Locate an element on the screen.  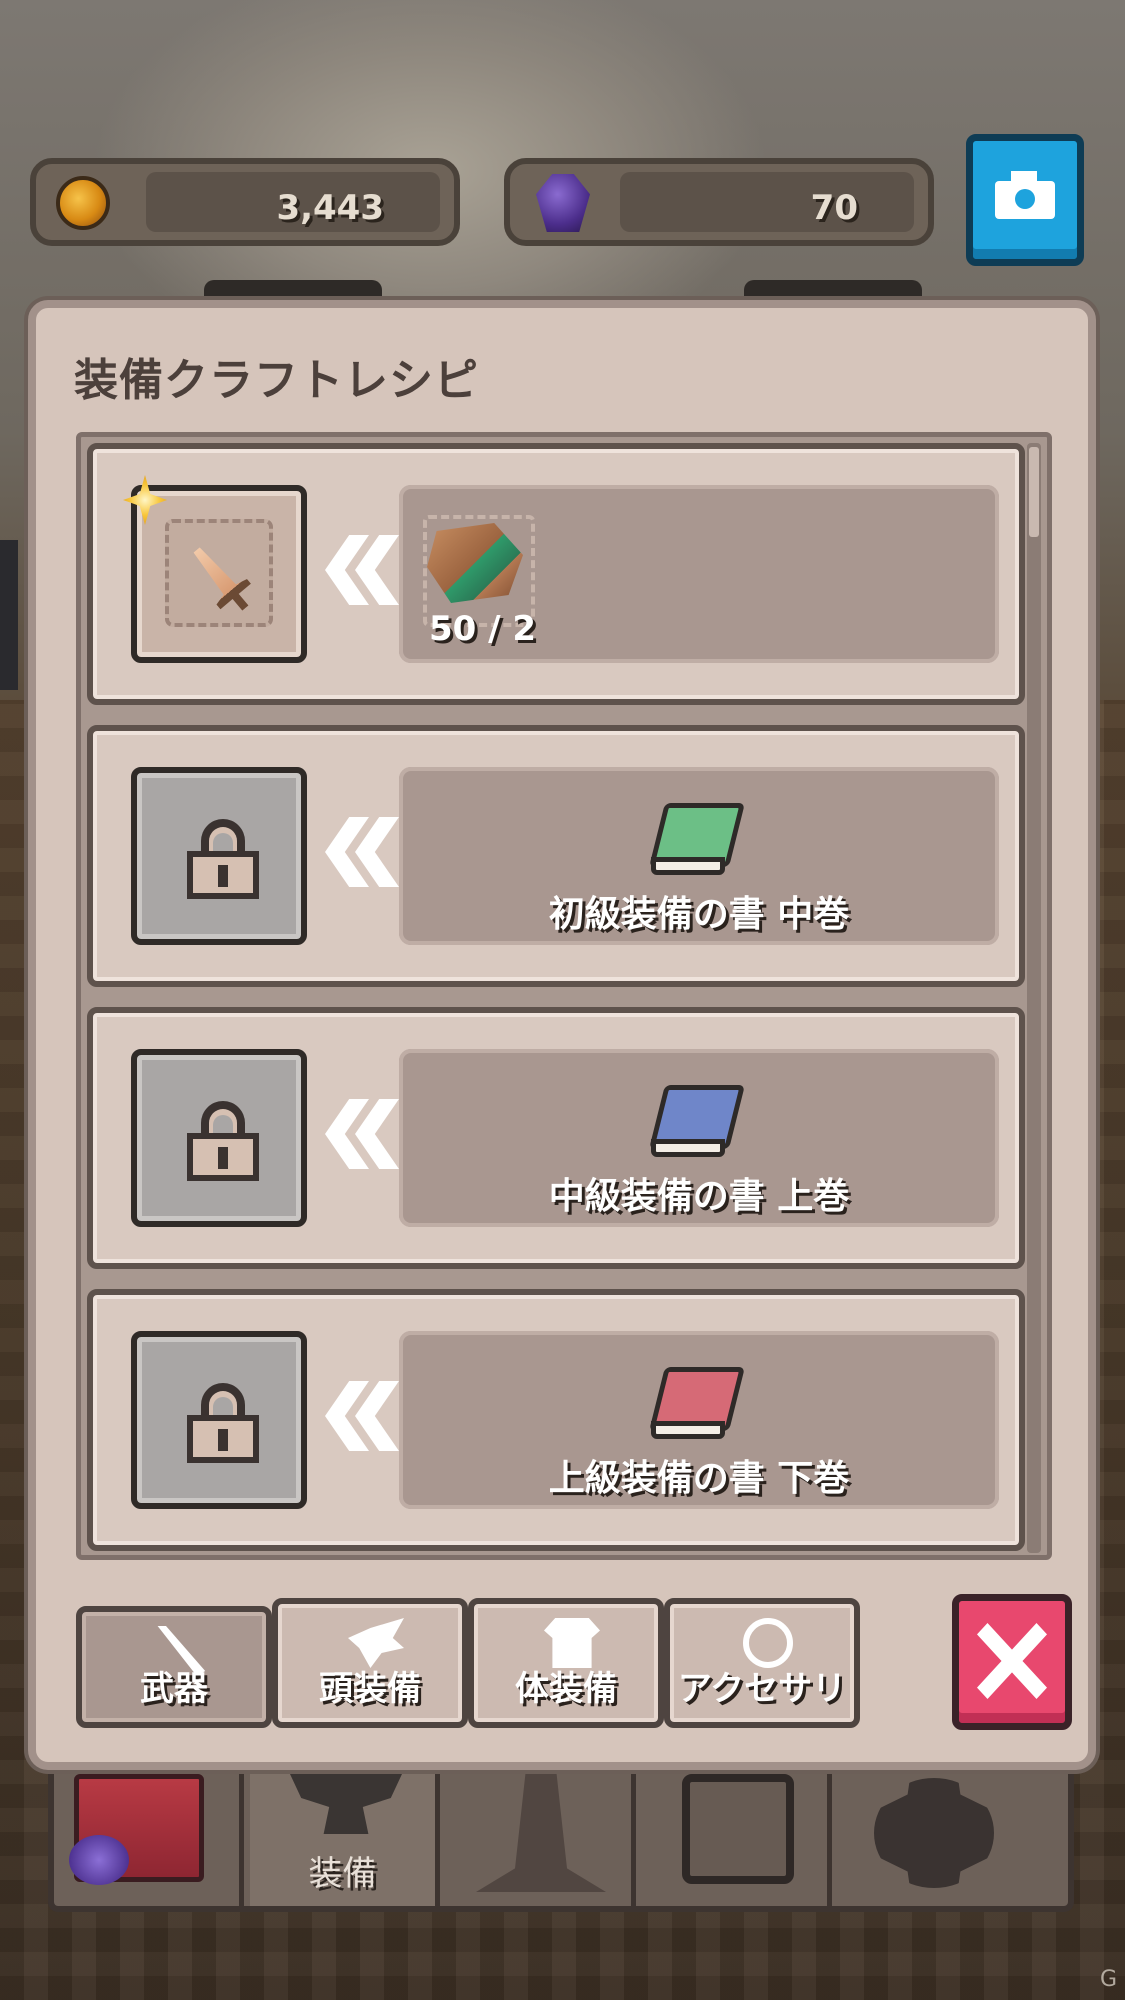
material-box: 中級装備の書 上巻 is located at coordinates (699, 1138).